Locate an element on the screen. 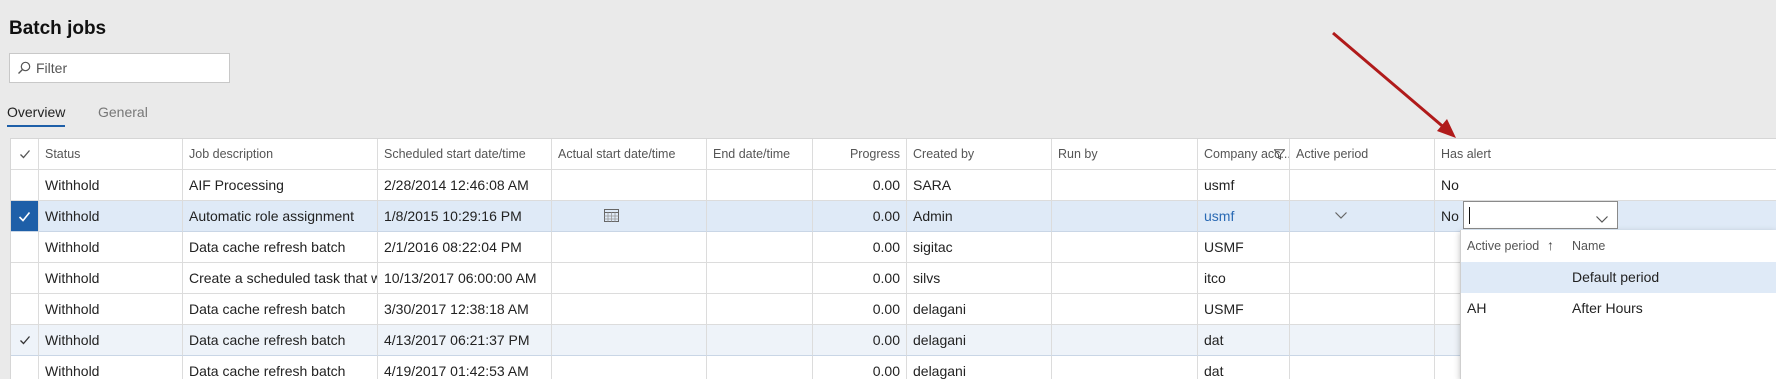 This screenshot has width=1776, height=379. sort-up-icon: ↑ is located at coordinates (1550, 245).